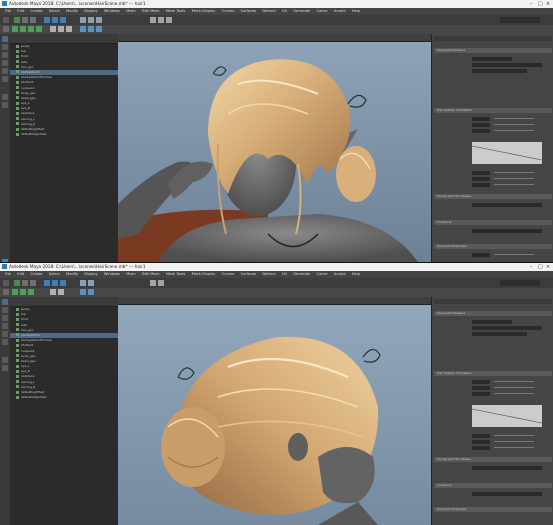 The width and height of the screenshot is (553, 525). Describe the element at coordinates (112, 11) in the screenshot. I see `menu-windows: Windows` at that location.